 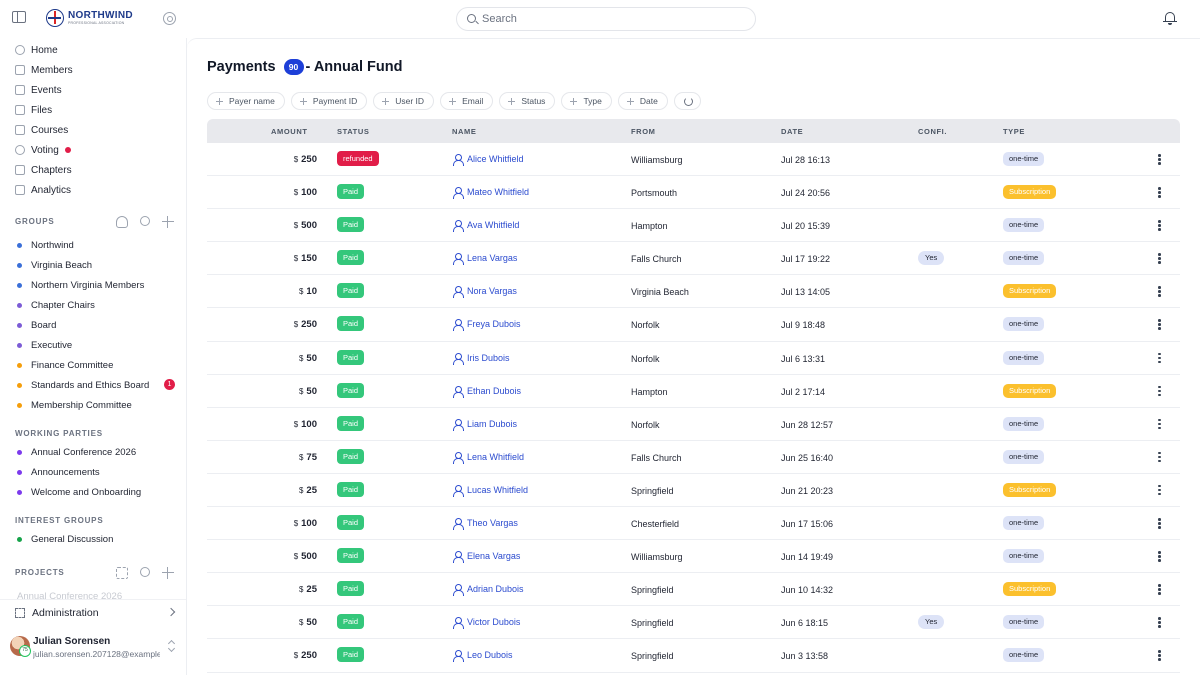 What do you see at coordinates (485, 424) in the screenshot?
I see `payer-link: Liam Dubois` at bounding box center [485, 424].